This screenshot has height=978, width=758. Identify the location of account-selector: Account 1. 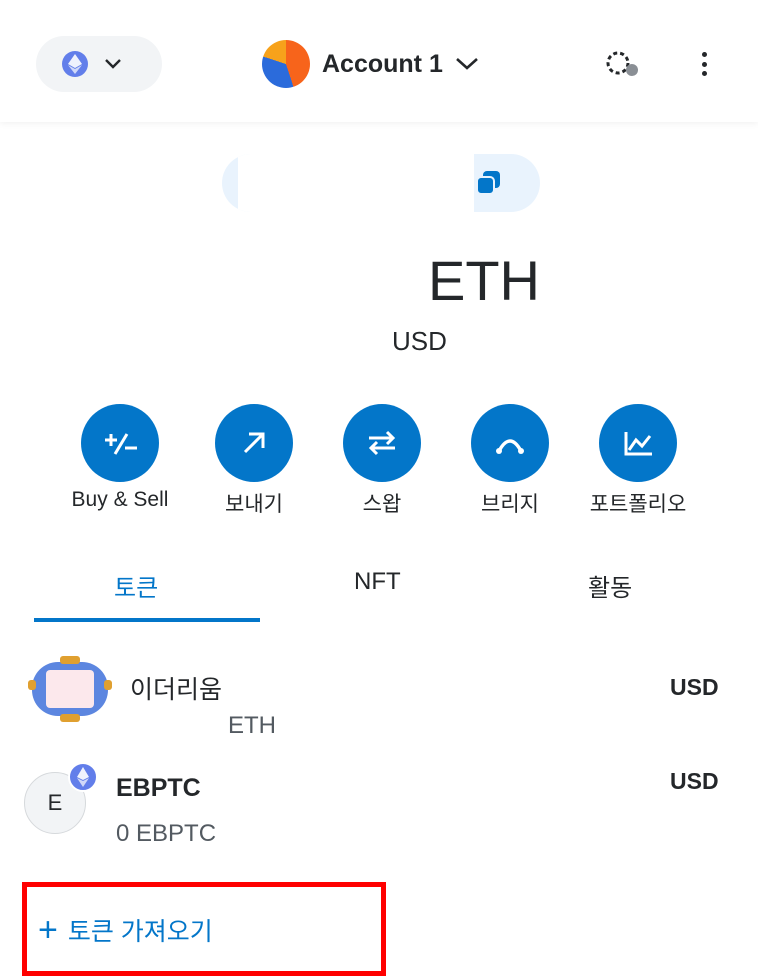
(370, 64).